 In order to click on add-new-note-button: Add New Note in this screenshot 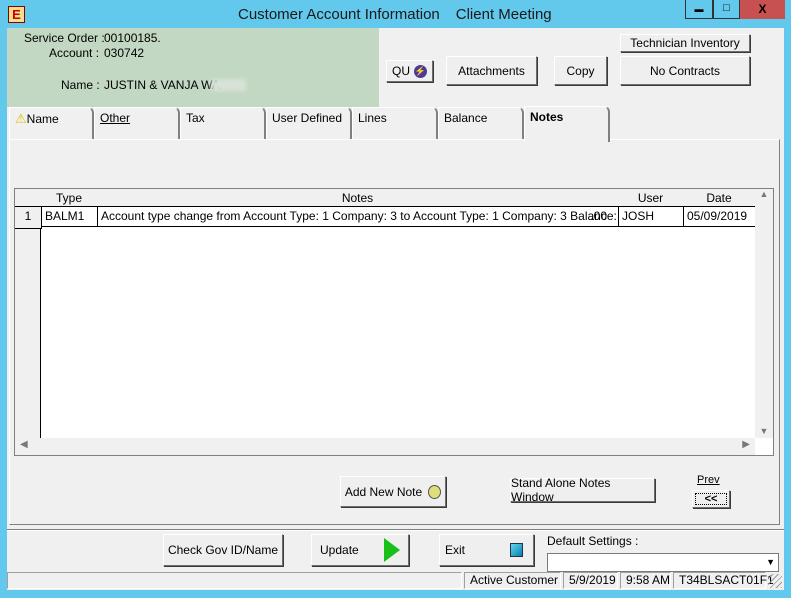, I will do `click(393, 491)`.